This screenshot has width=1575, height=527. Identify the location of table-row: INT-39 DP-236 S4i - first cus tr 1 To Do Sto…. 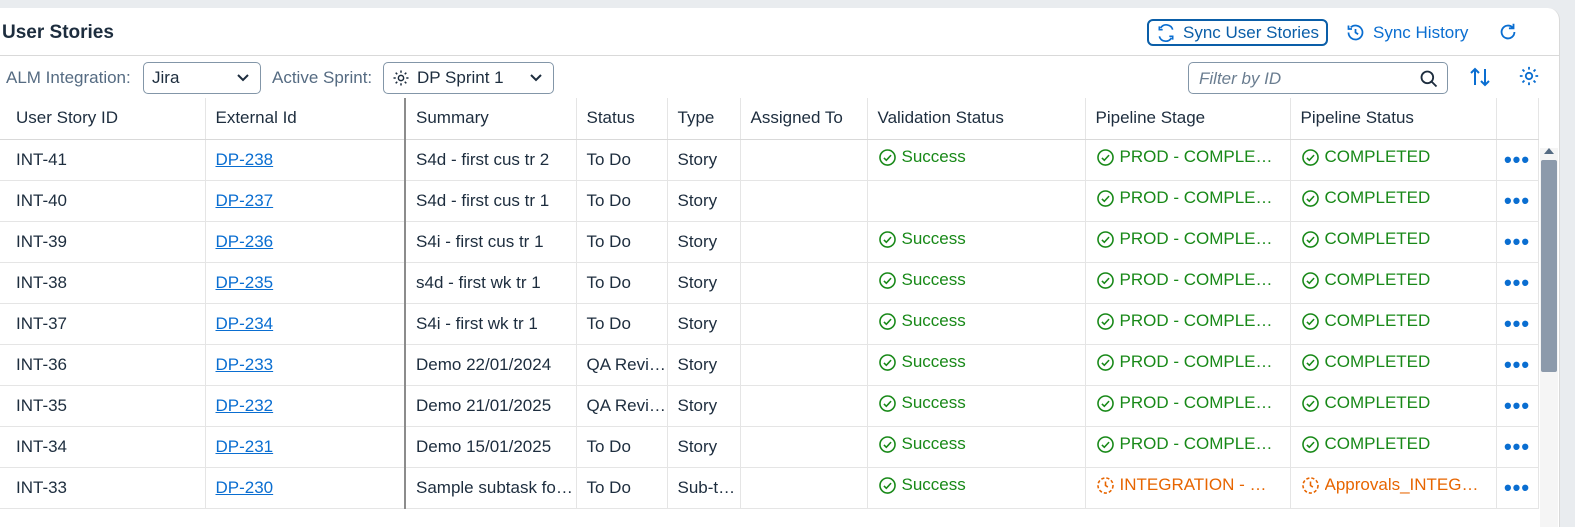
(769, 242).